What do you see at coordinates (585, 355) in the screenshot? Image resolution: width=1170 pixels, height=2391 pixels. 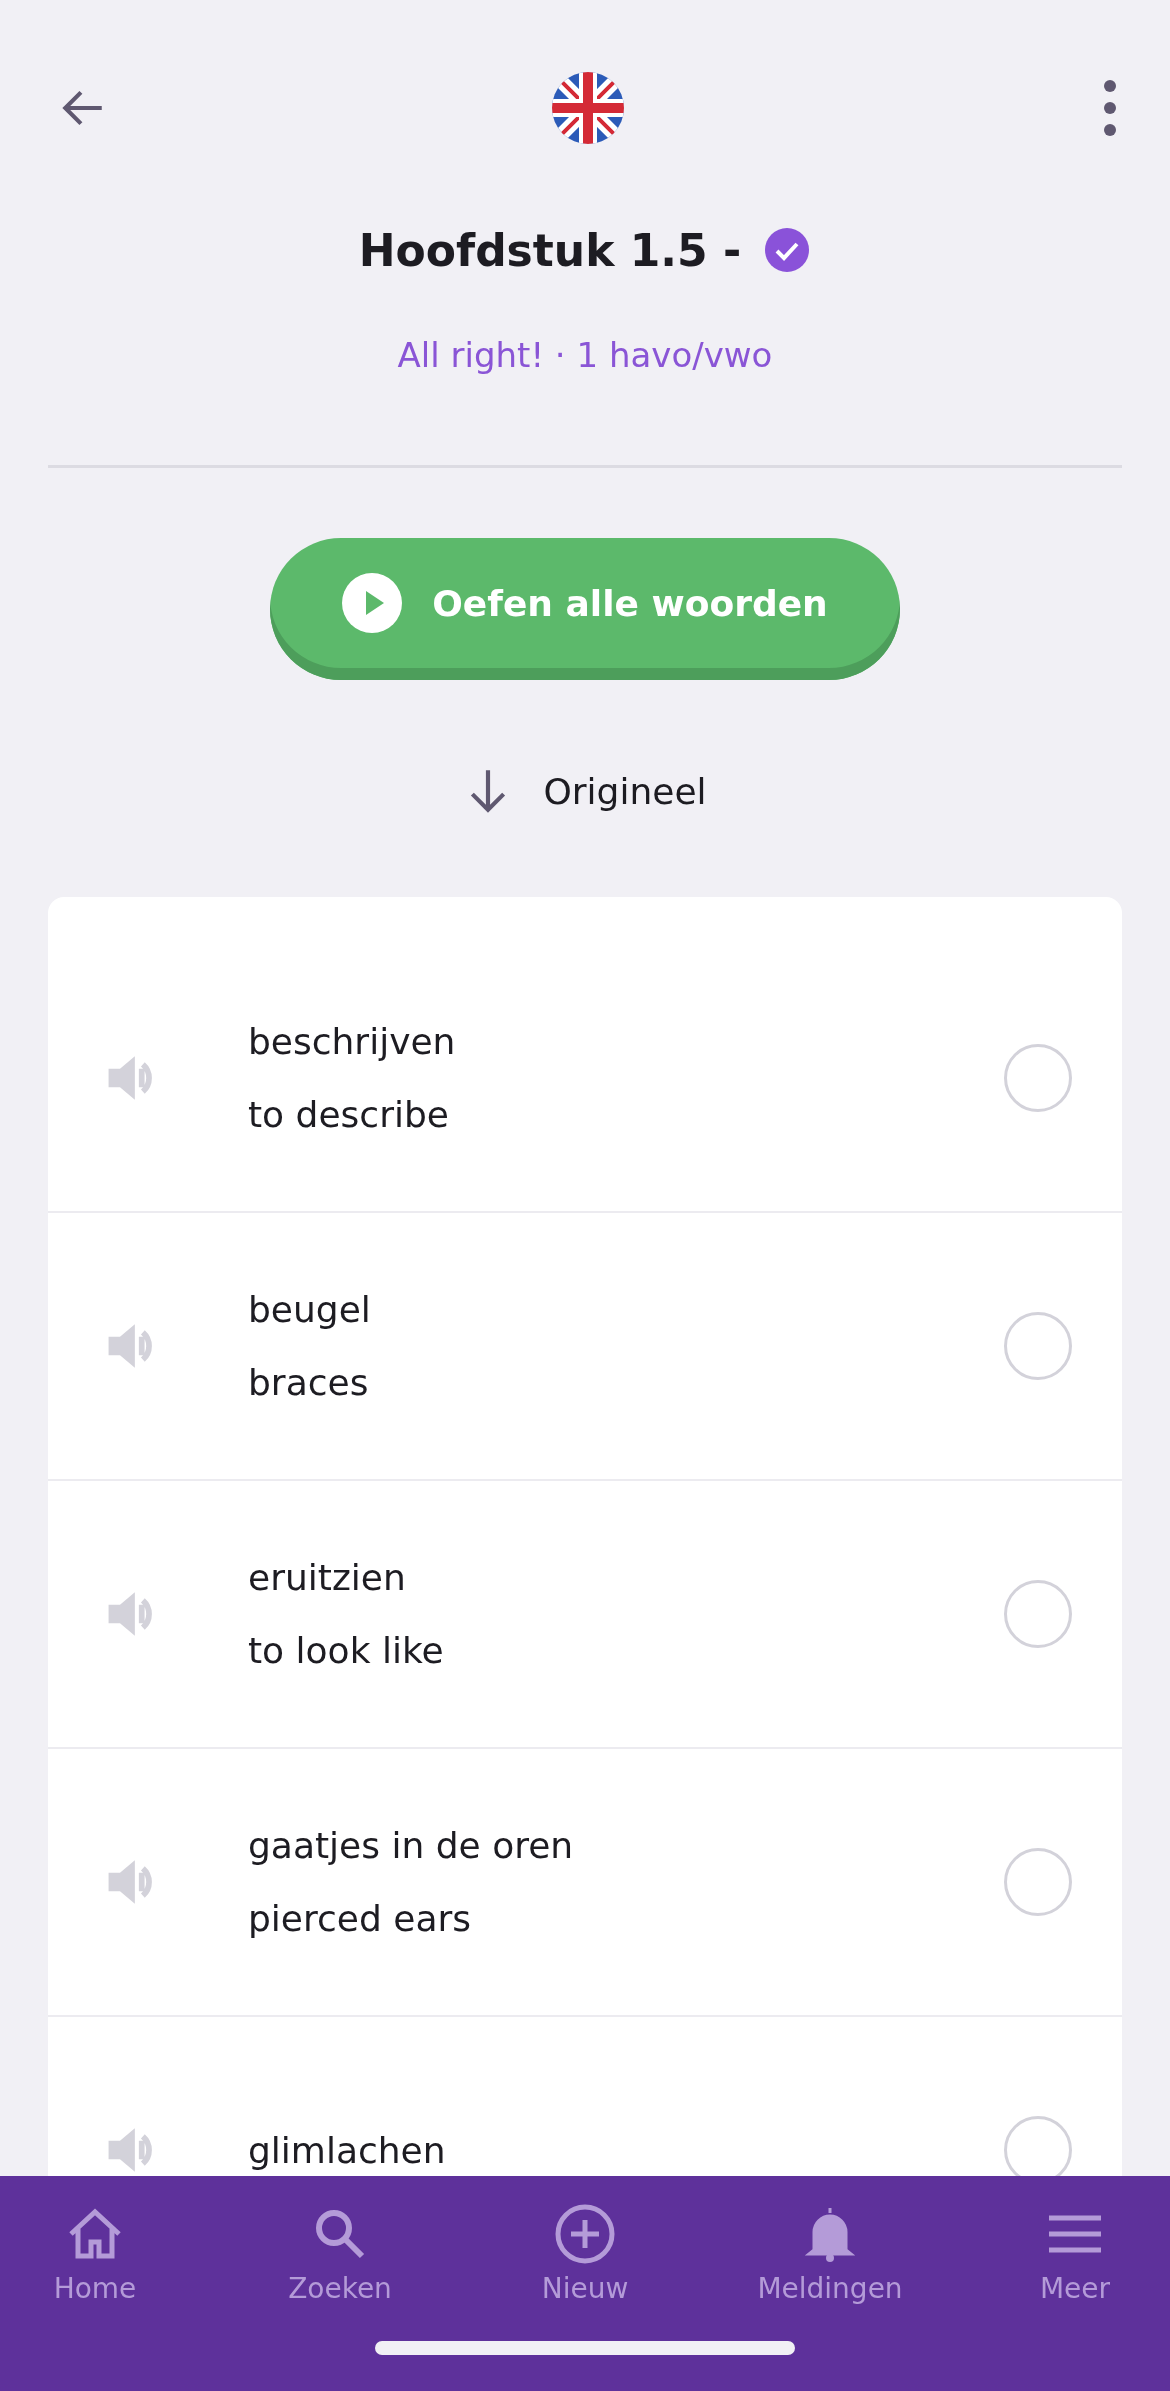 I see `list-subtitle: All right! · 1 havo/vwo` at bounding box center [585, 355].